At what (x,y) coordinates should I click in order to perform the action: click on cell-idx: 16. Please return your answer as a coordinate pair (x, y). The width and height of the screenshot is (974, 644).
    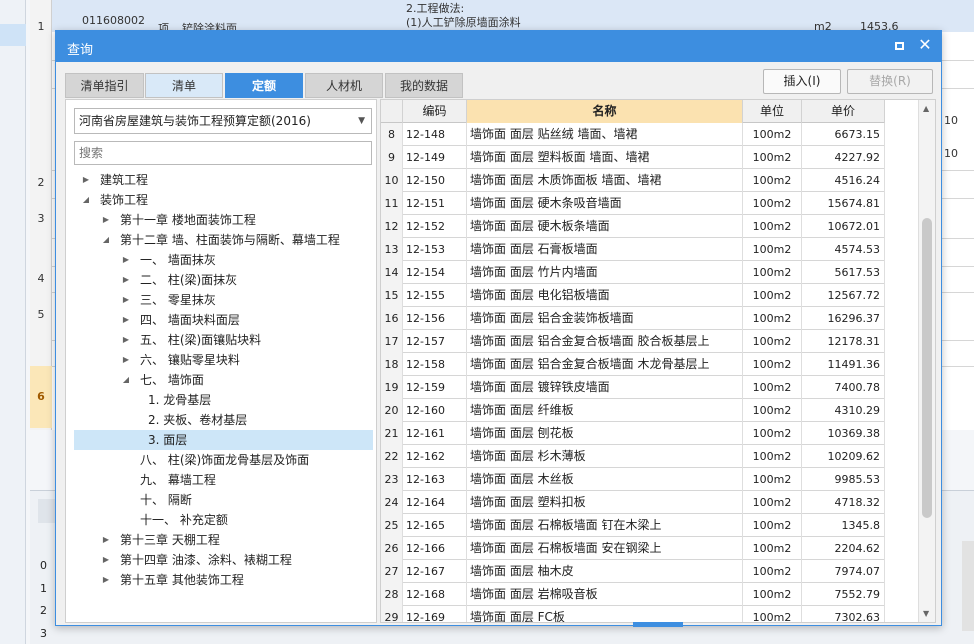
    Looking at the image, I should click on (392, 318).